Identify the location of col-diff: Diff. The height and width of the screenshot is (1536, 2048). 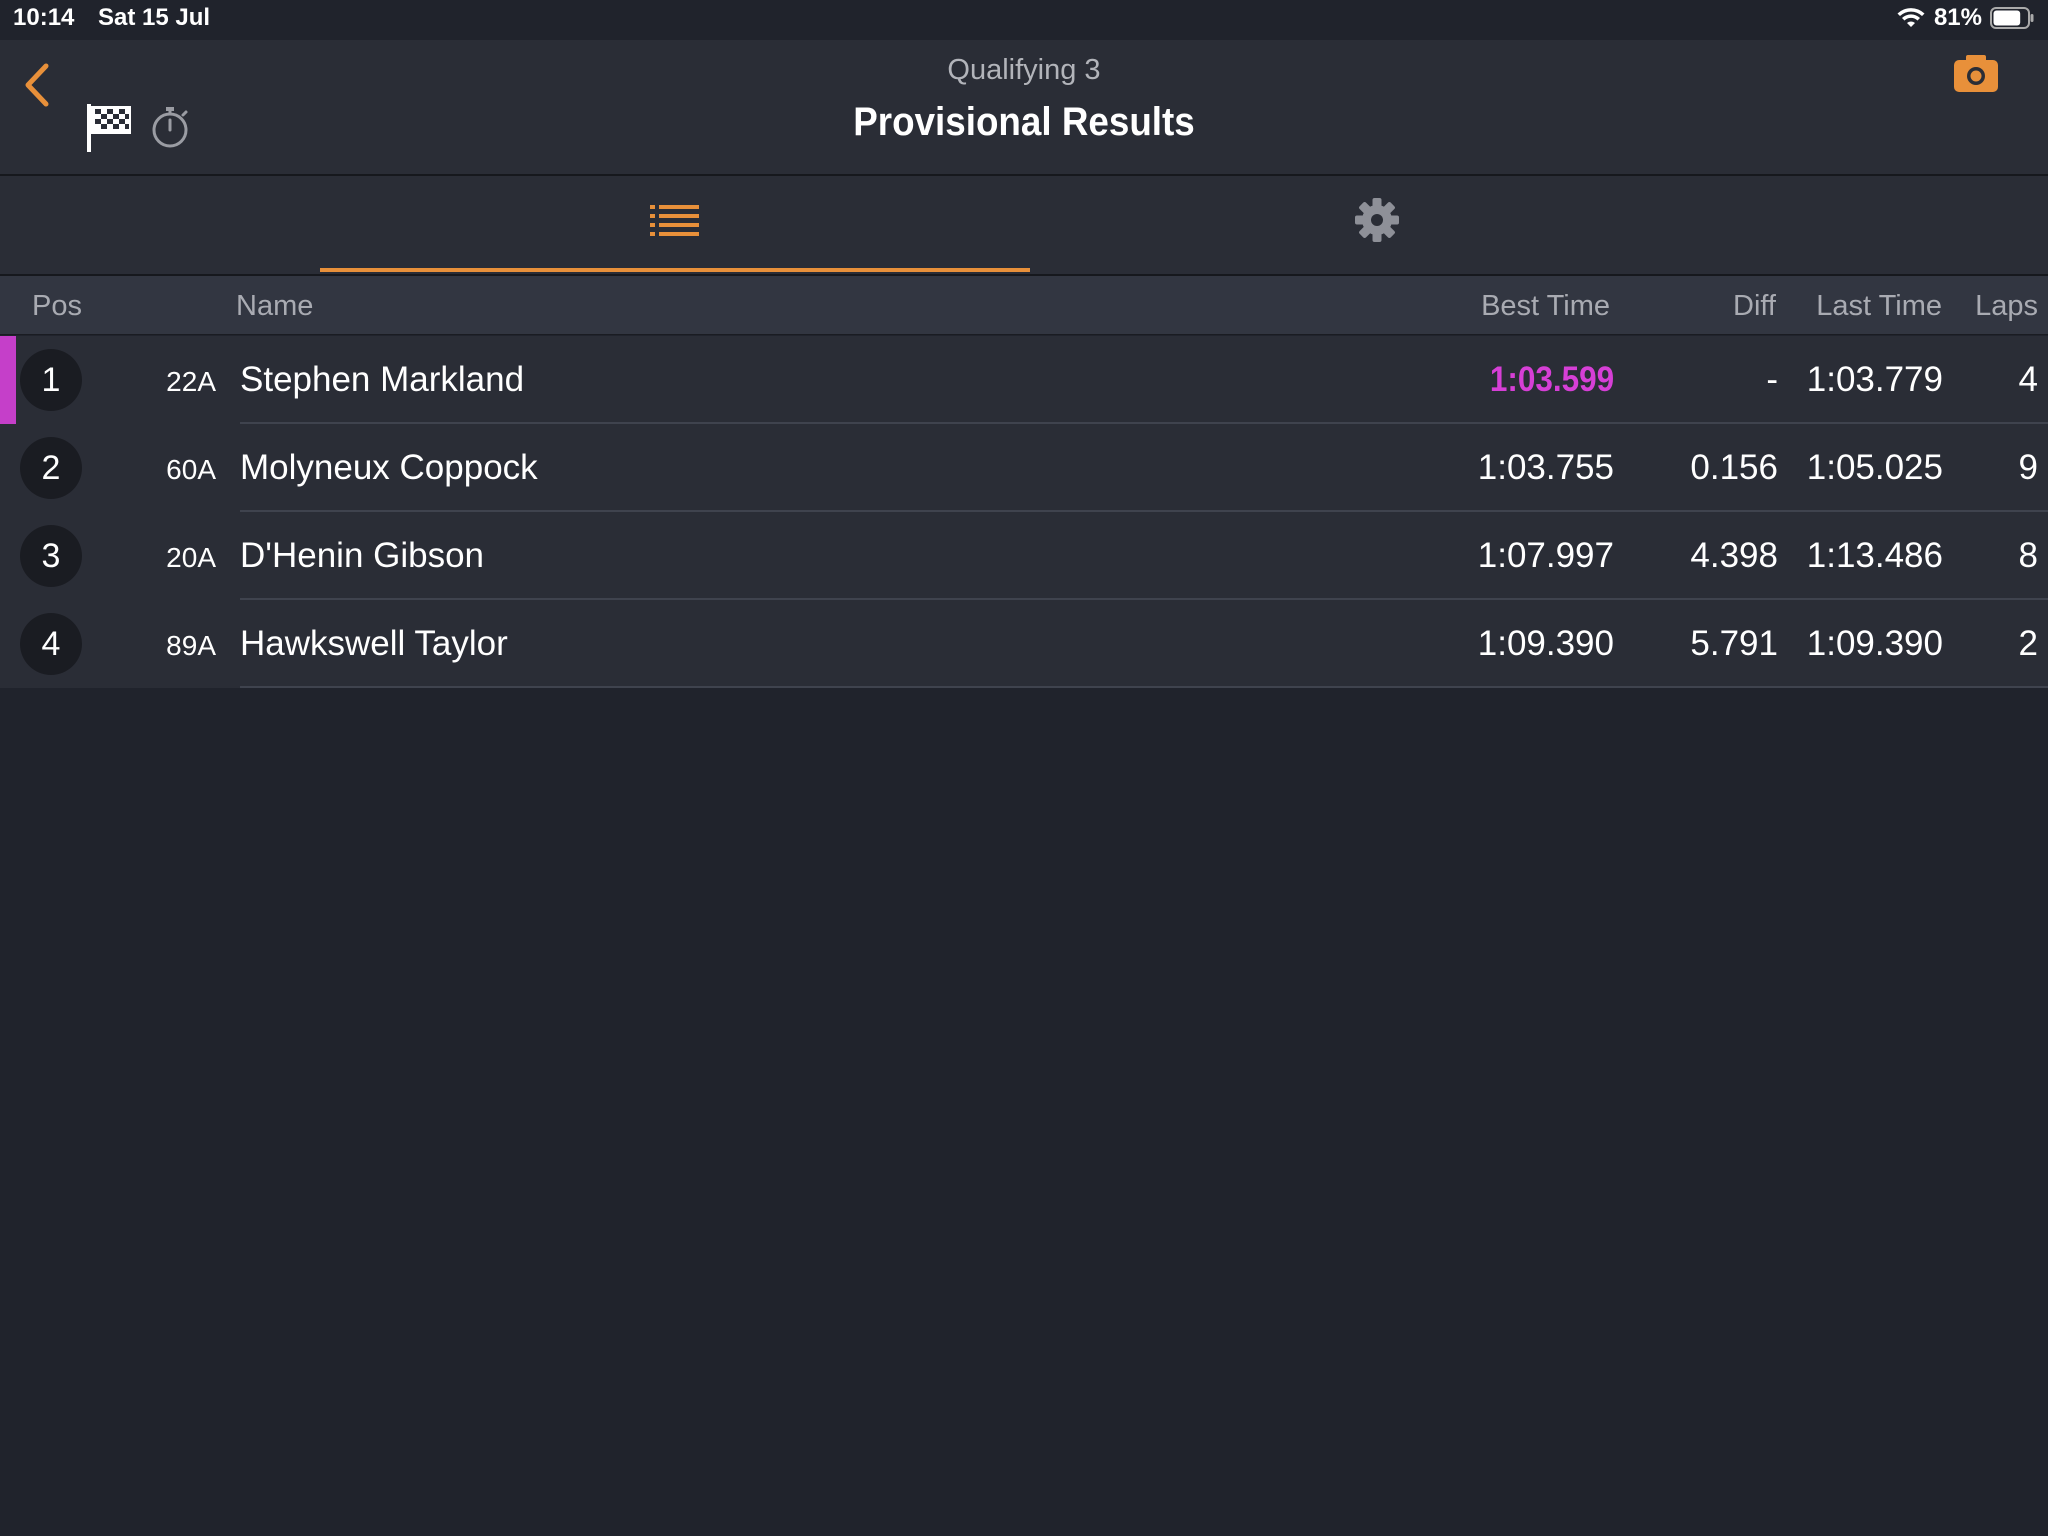
(1754, 306).